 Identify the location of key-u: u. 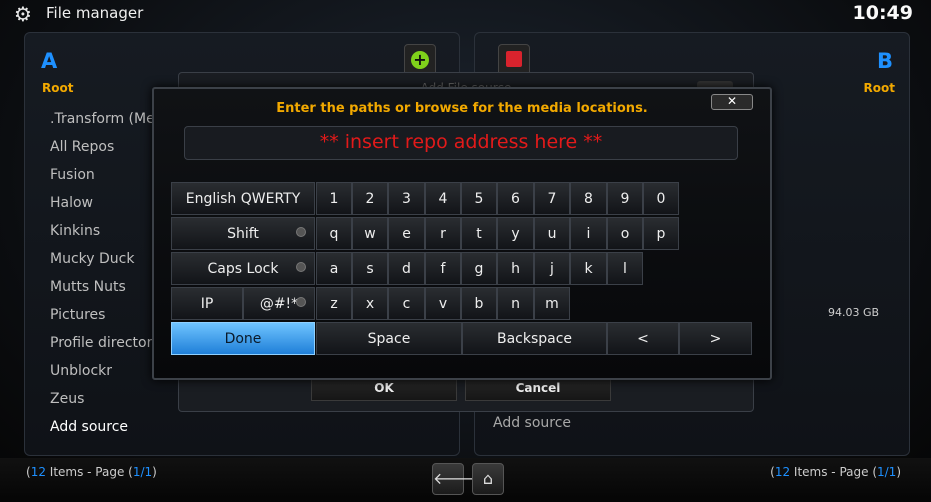
(552, 233).